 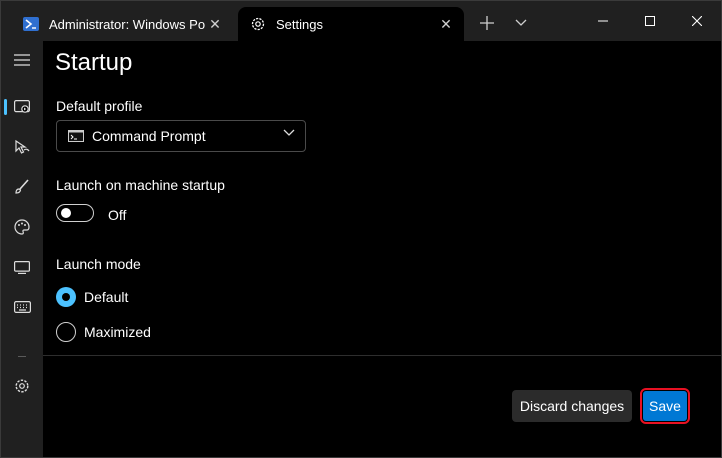 I want to click on tab-title: Administrator: Windows Pow, so click(x=127, y=24).